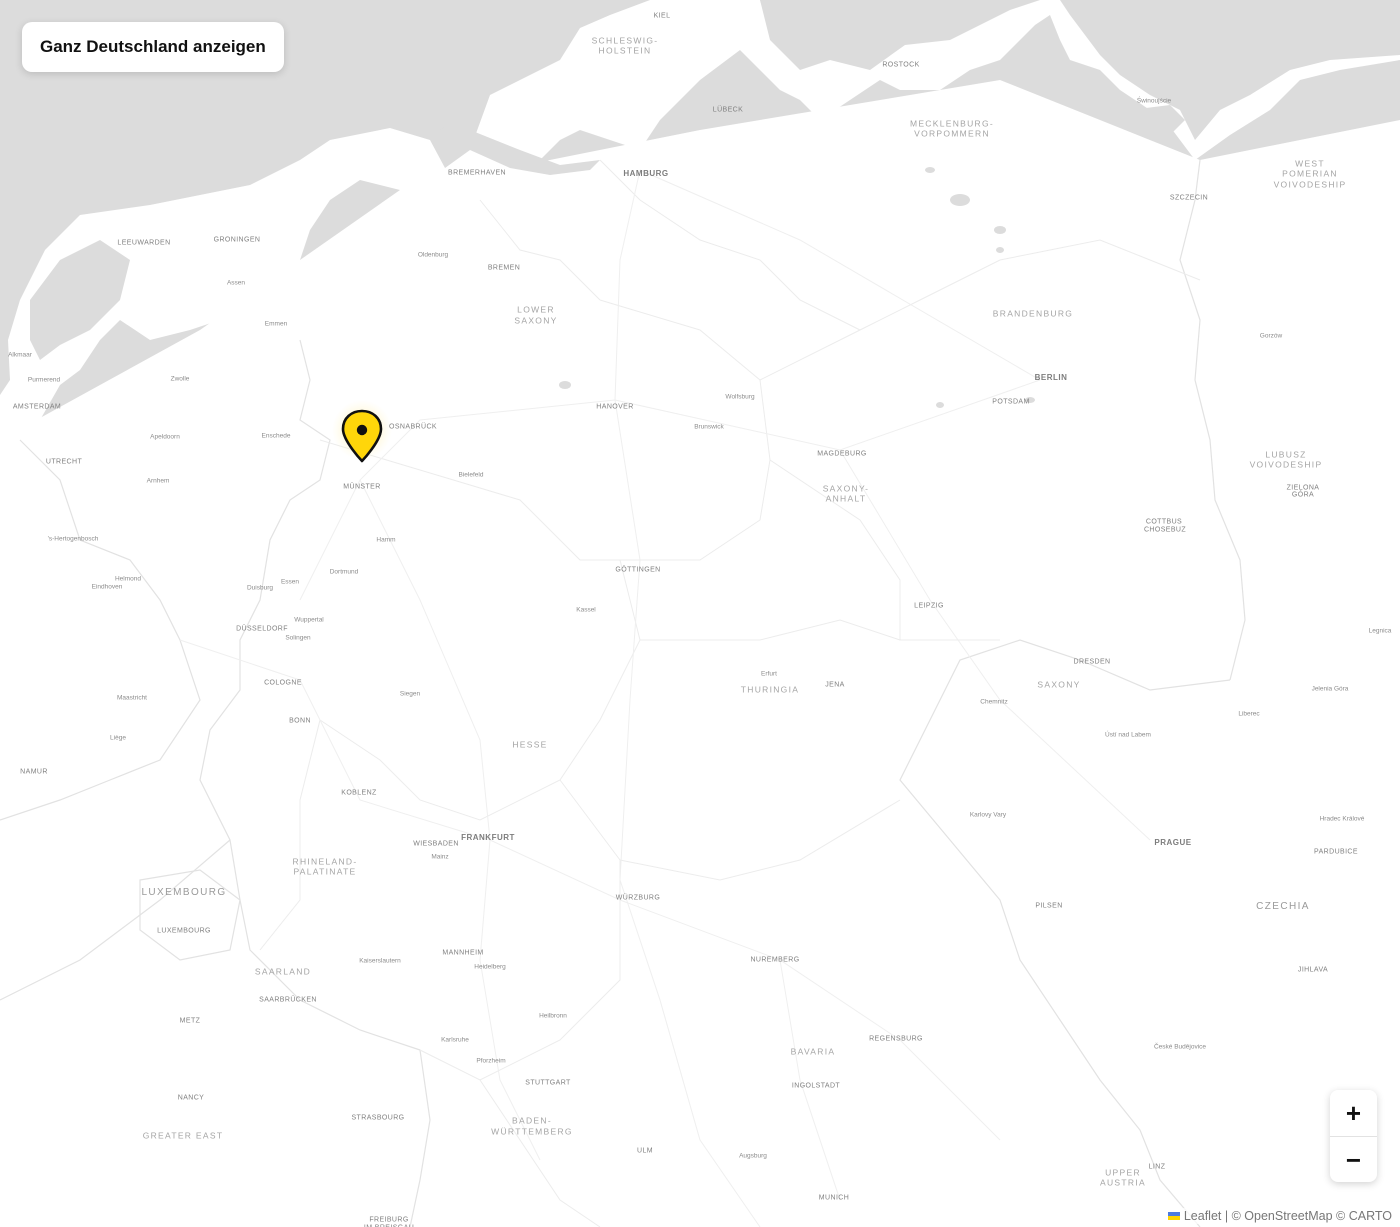 This screenshot has height=1227, width=1400. I want to click on zoom-control: + −, so click(1353, 1136).